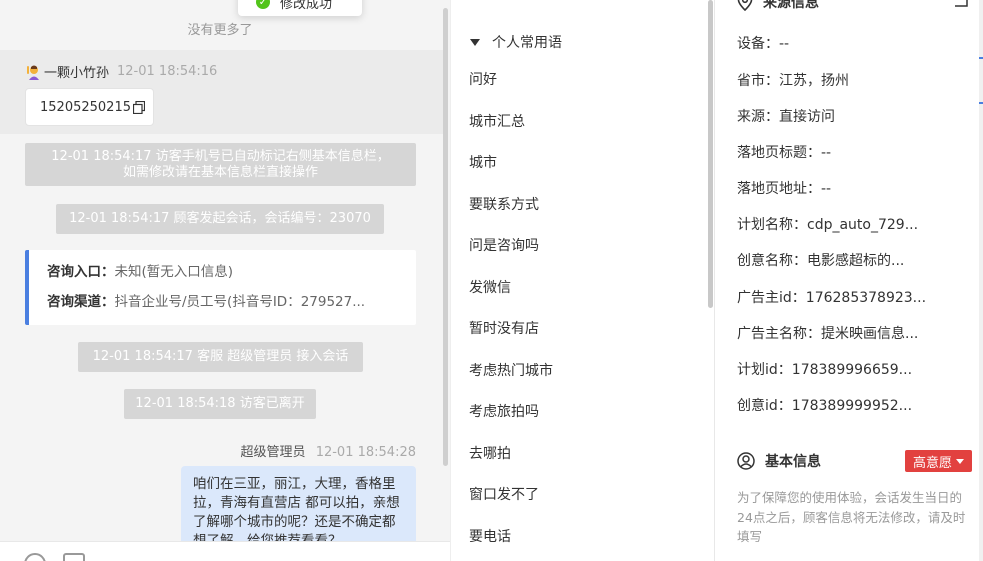 The height and width of the screenshot is (561, 983). Describe the element at coordinates (791, 5) in the screenshot. I see `source-info-title: 来源信息` at that location.